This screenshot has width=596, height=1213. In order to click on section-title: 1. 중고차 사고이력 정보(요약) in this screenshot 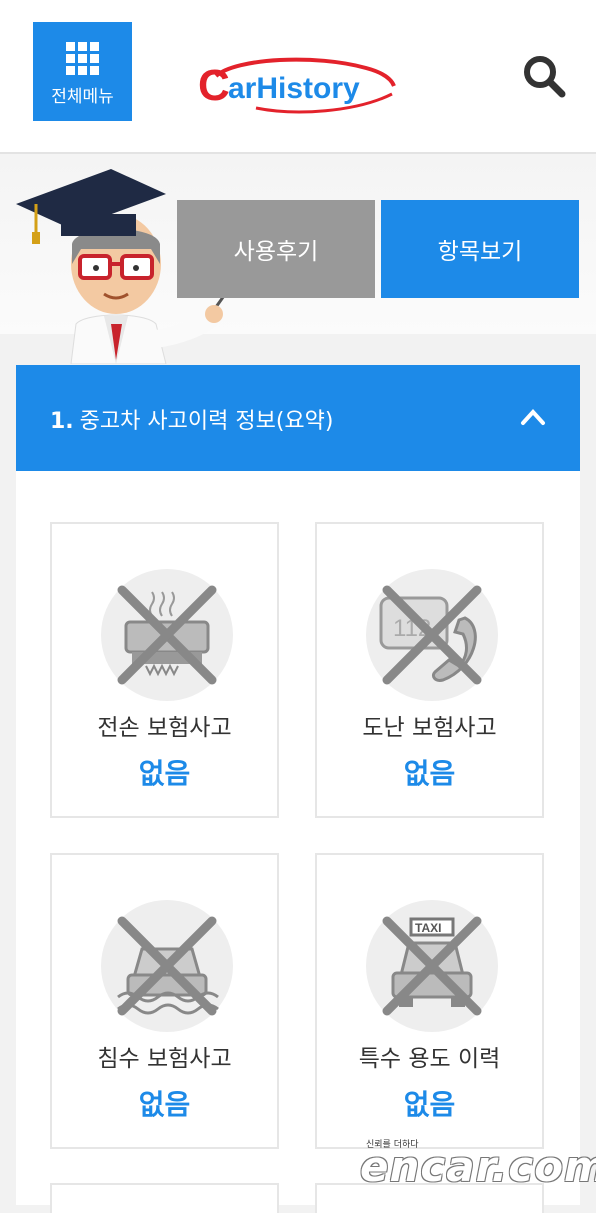, I will do `click(191, 419)`.